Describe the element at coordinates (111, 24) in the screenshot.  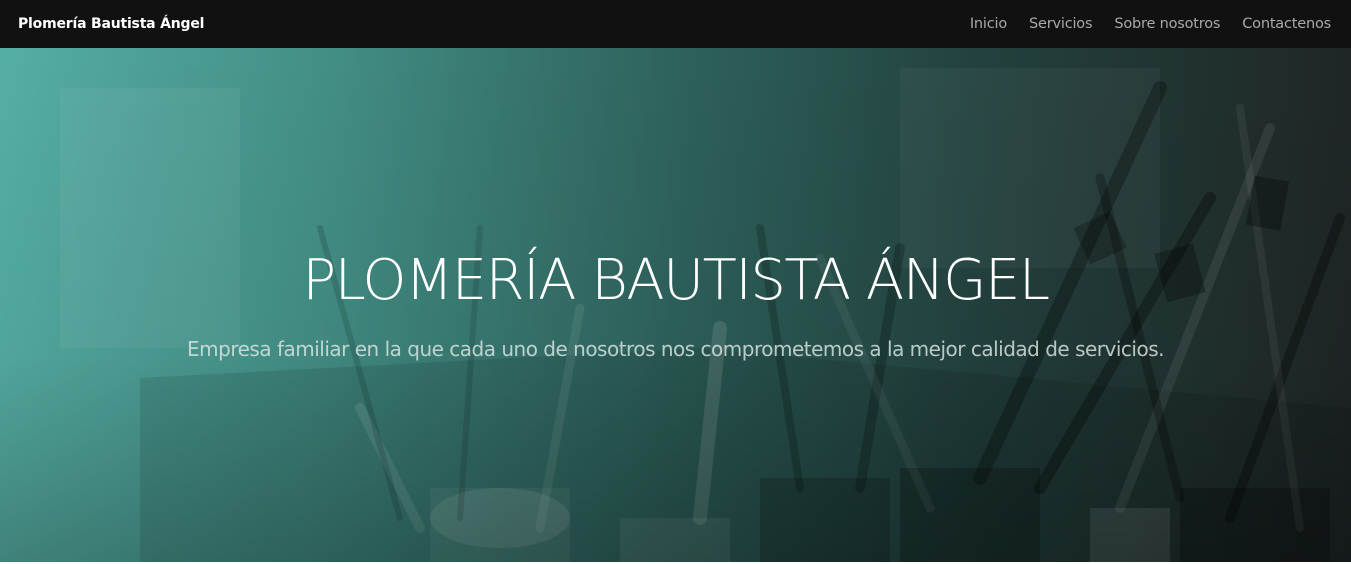
I see `brand-link: Plomería Bautista Ángel` at that location.